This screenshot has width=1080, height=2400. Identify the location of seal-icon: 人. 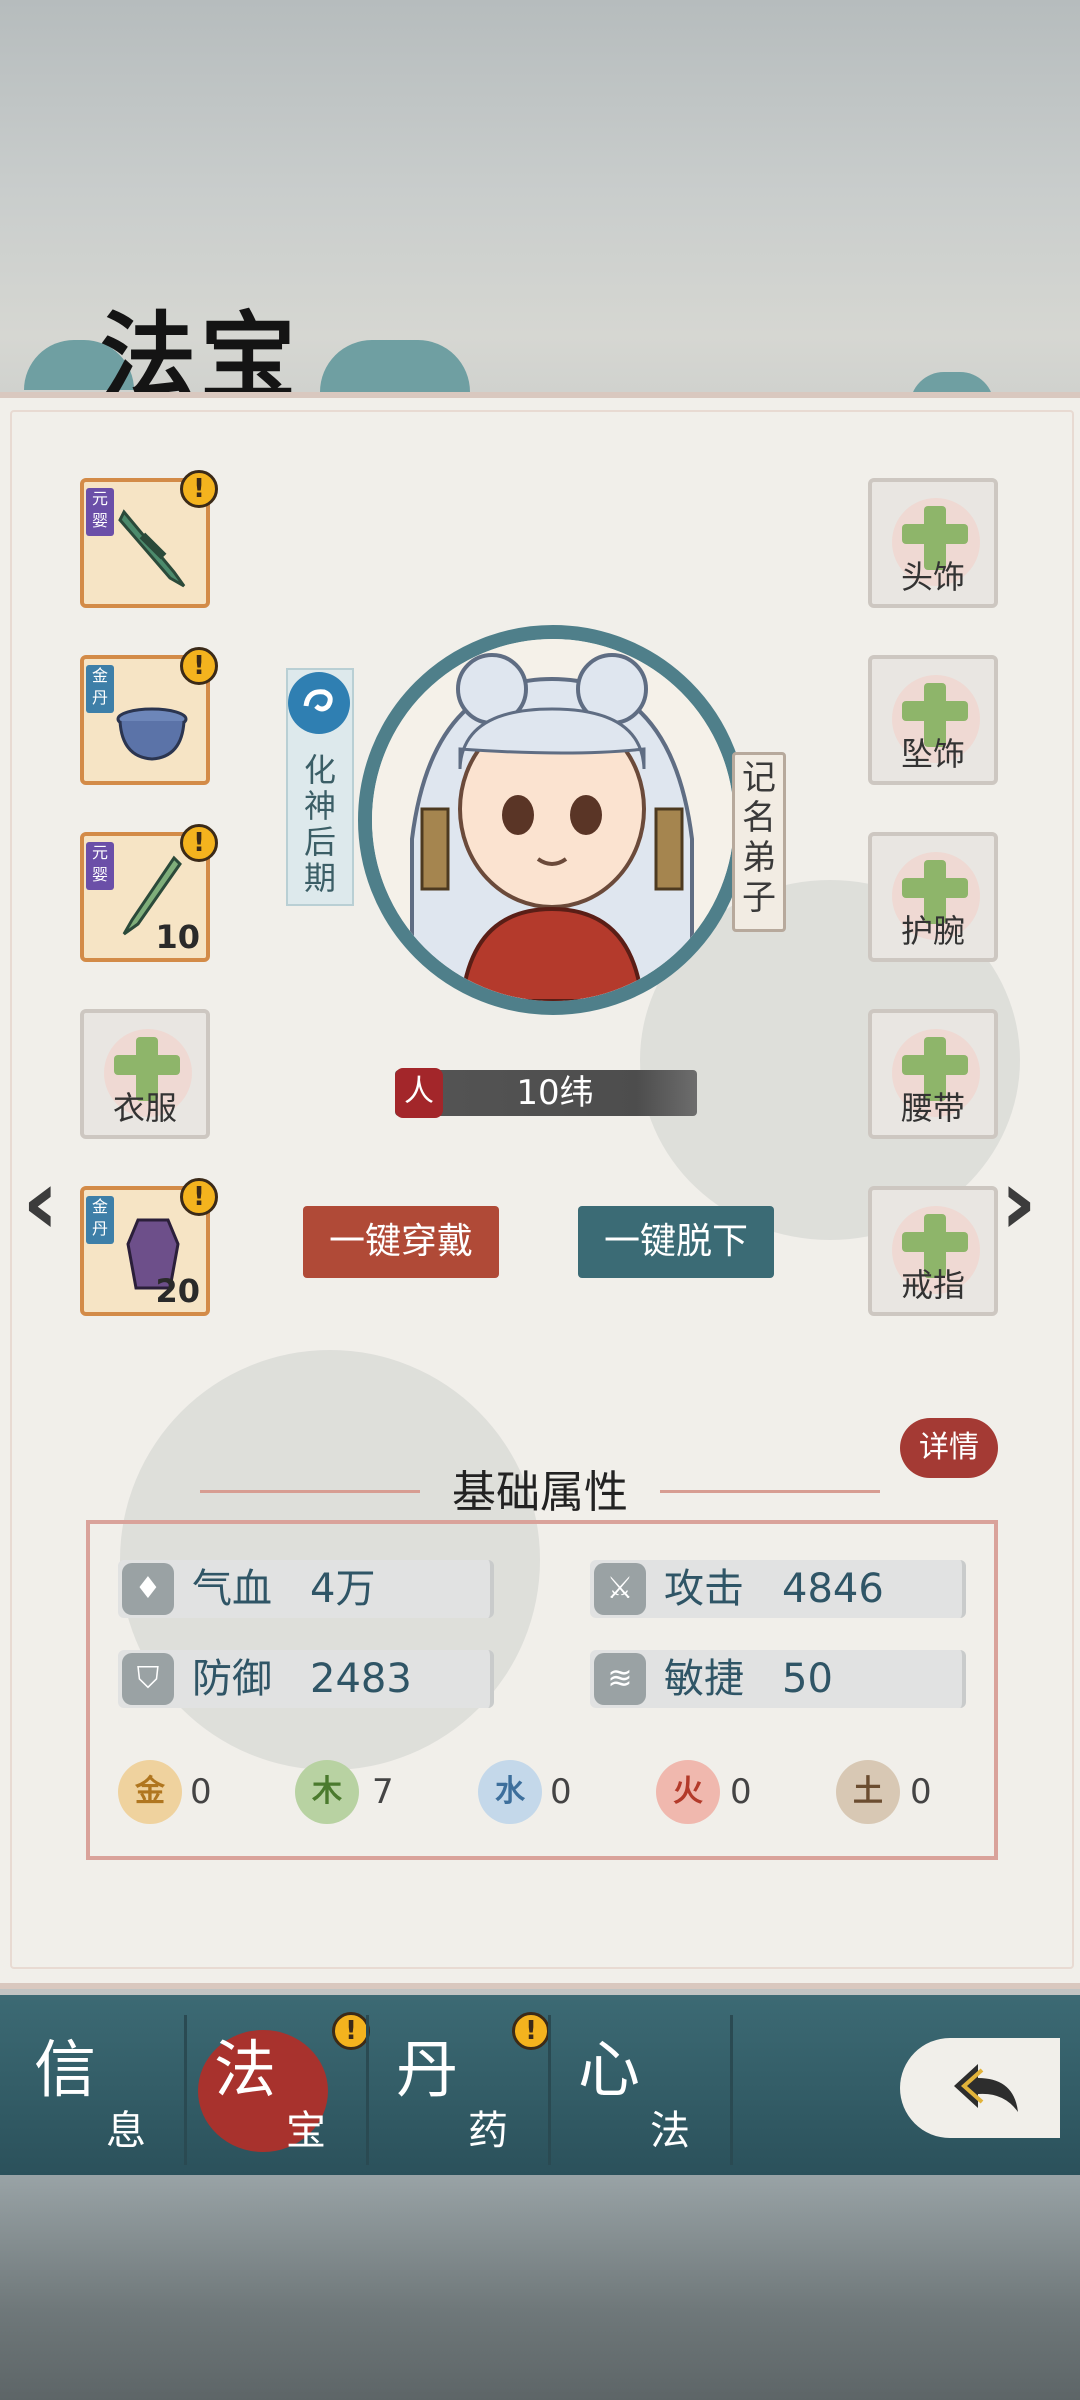
(419, 1093).